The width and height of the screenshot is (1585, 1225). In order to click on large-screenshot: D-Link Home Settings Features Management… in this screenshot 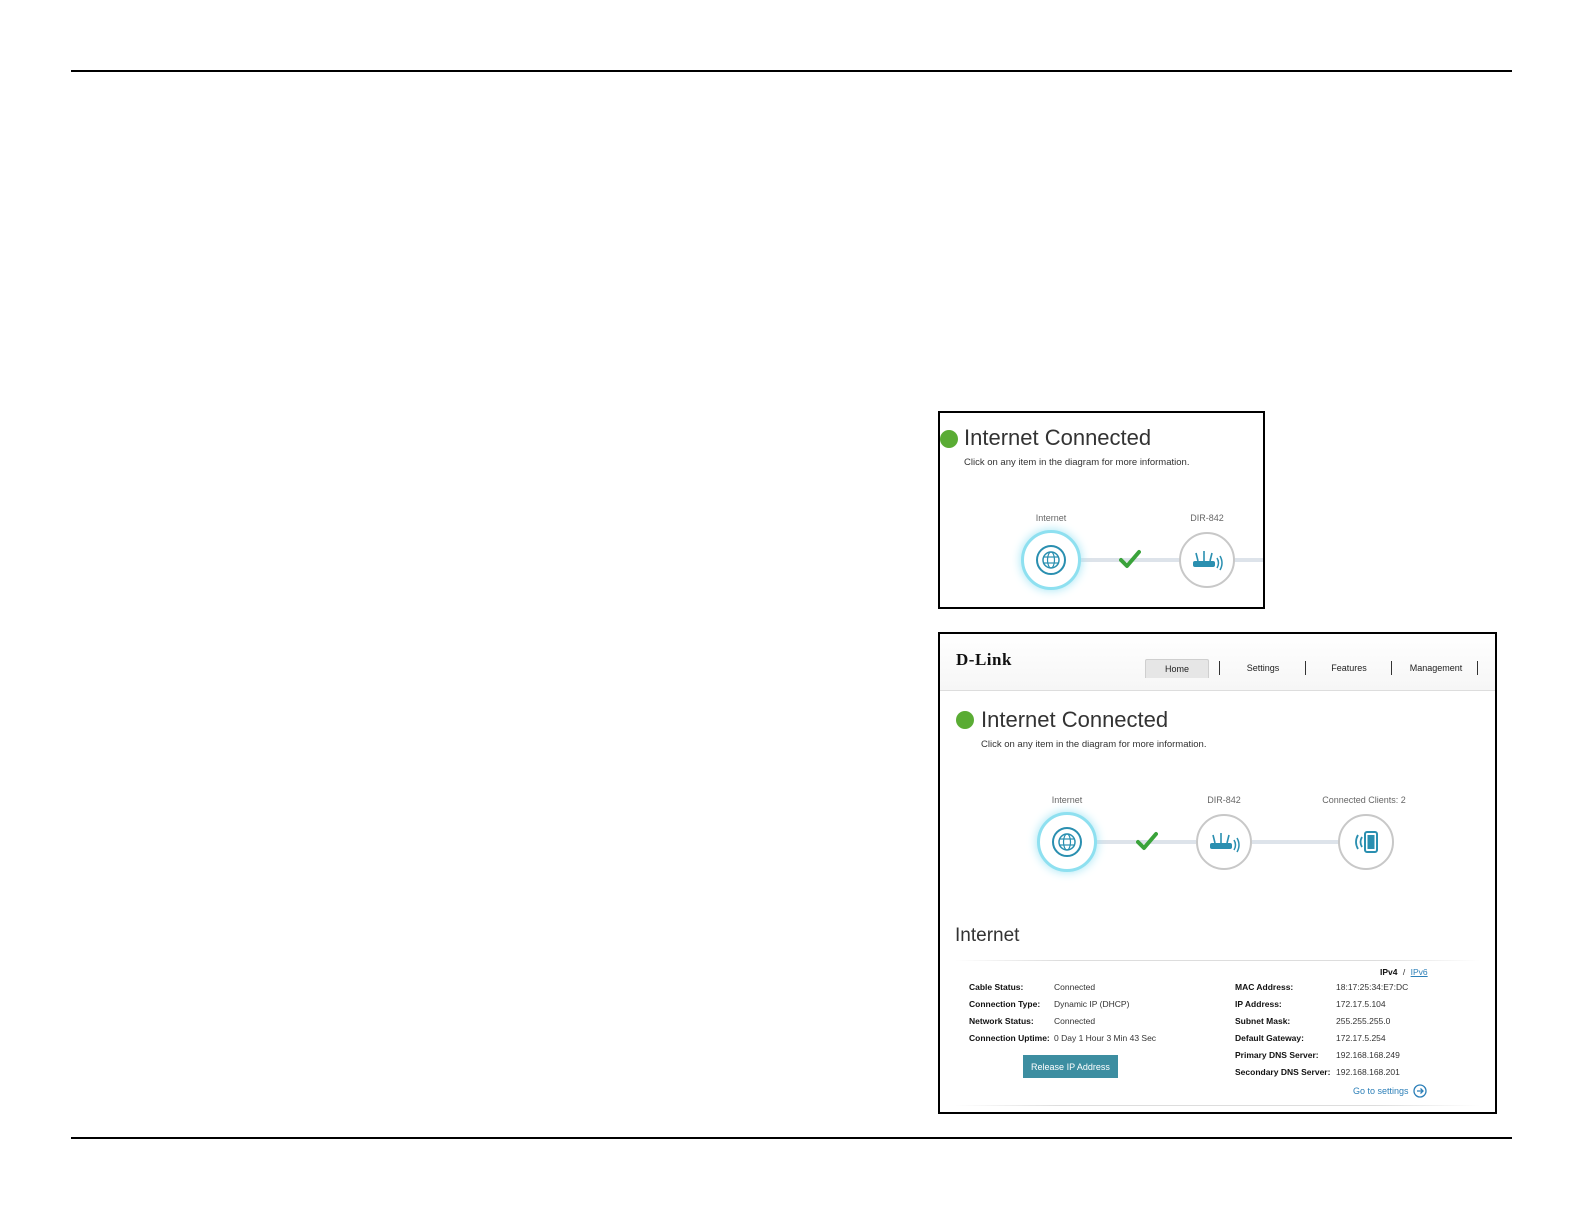, I will do `click(1217, 873)`.